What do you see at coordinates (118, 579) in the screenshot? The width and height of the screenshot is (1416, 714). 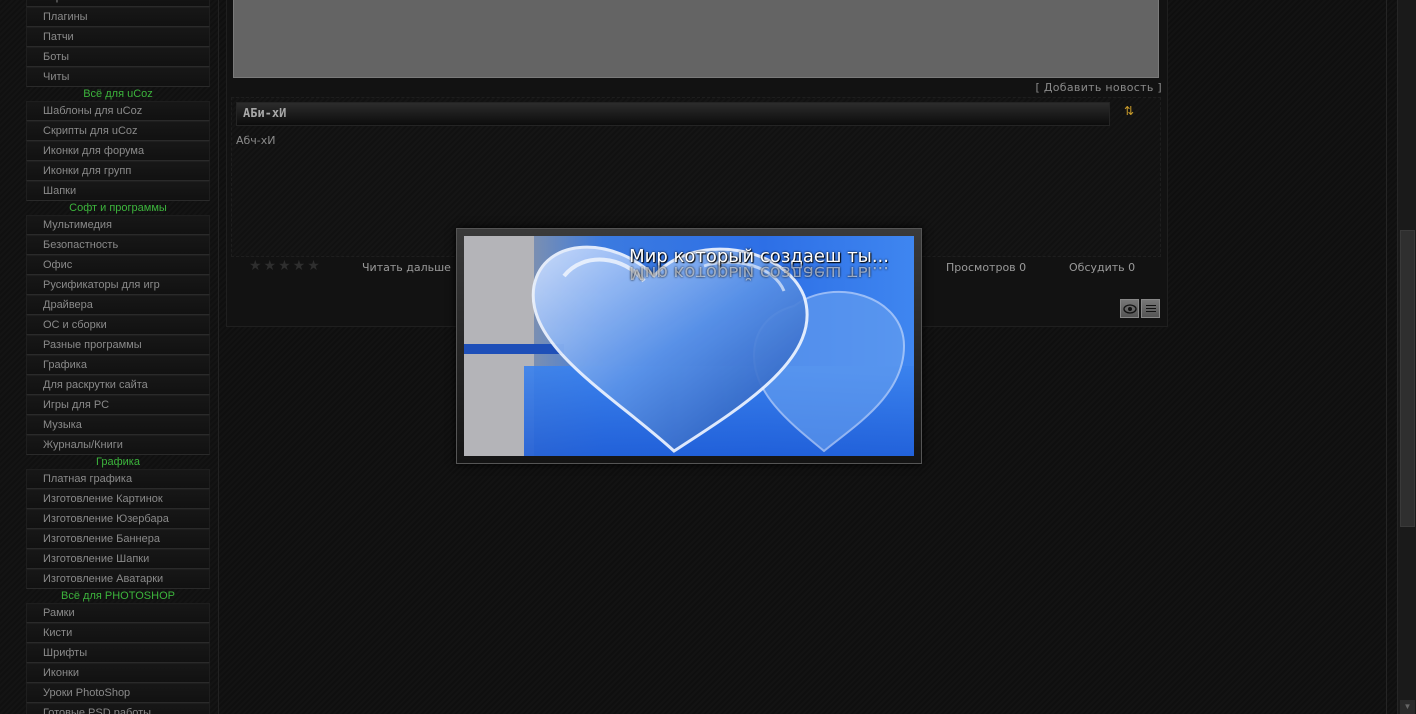 I see `sidebar-item: Изготовление Аватарки` at bounding box center [118, 579].